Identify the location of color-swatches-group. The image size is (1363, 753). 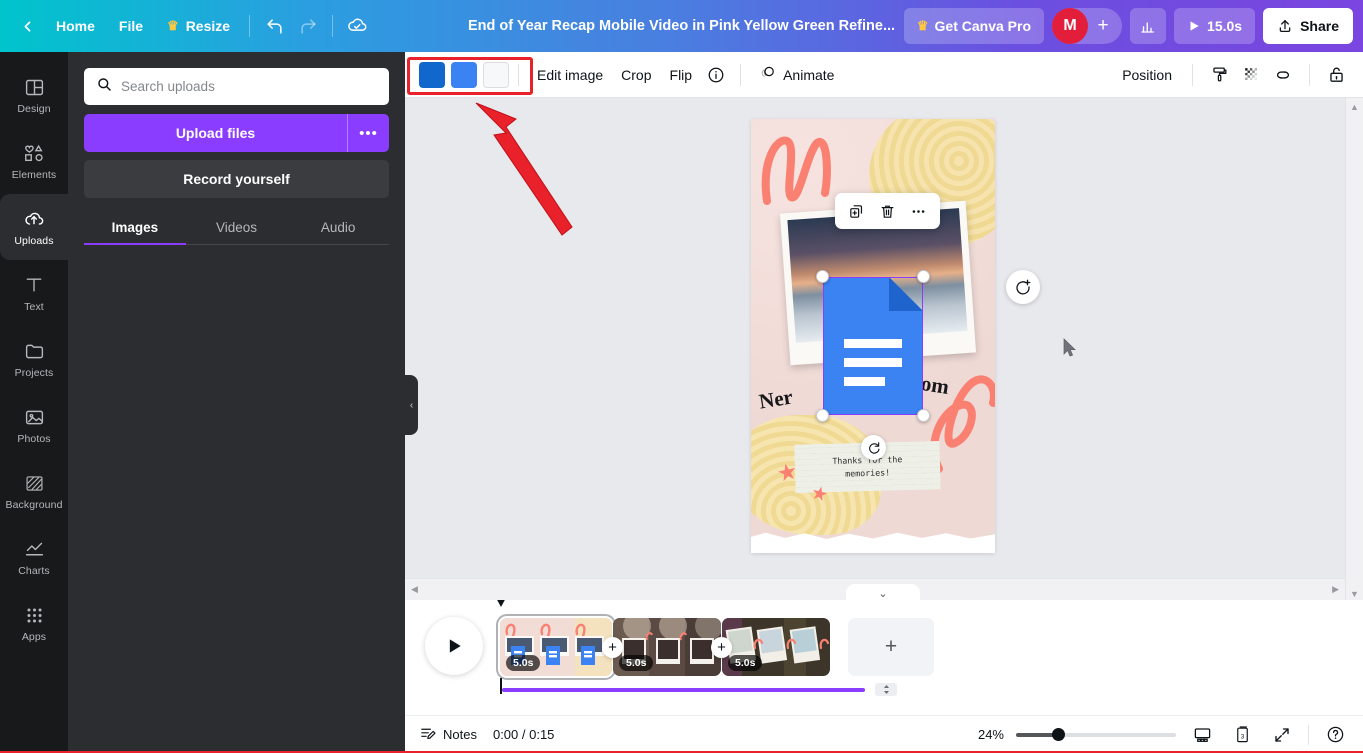
(464, 74).